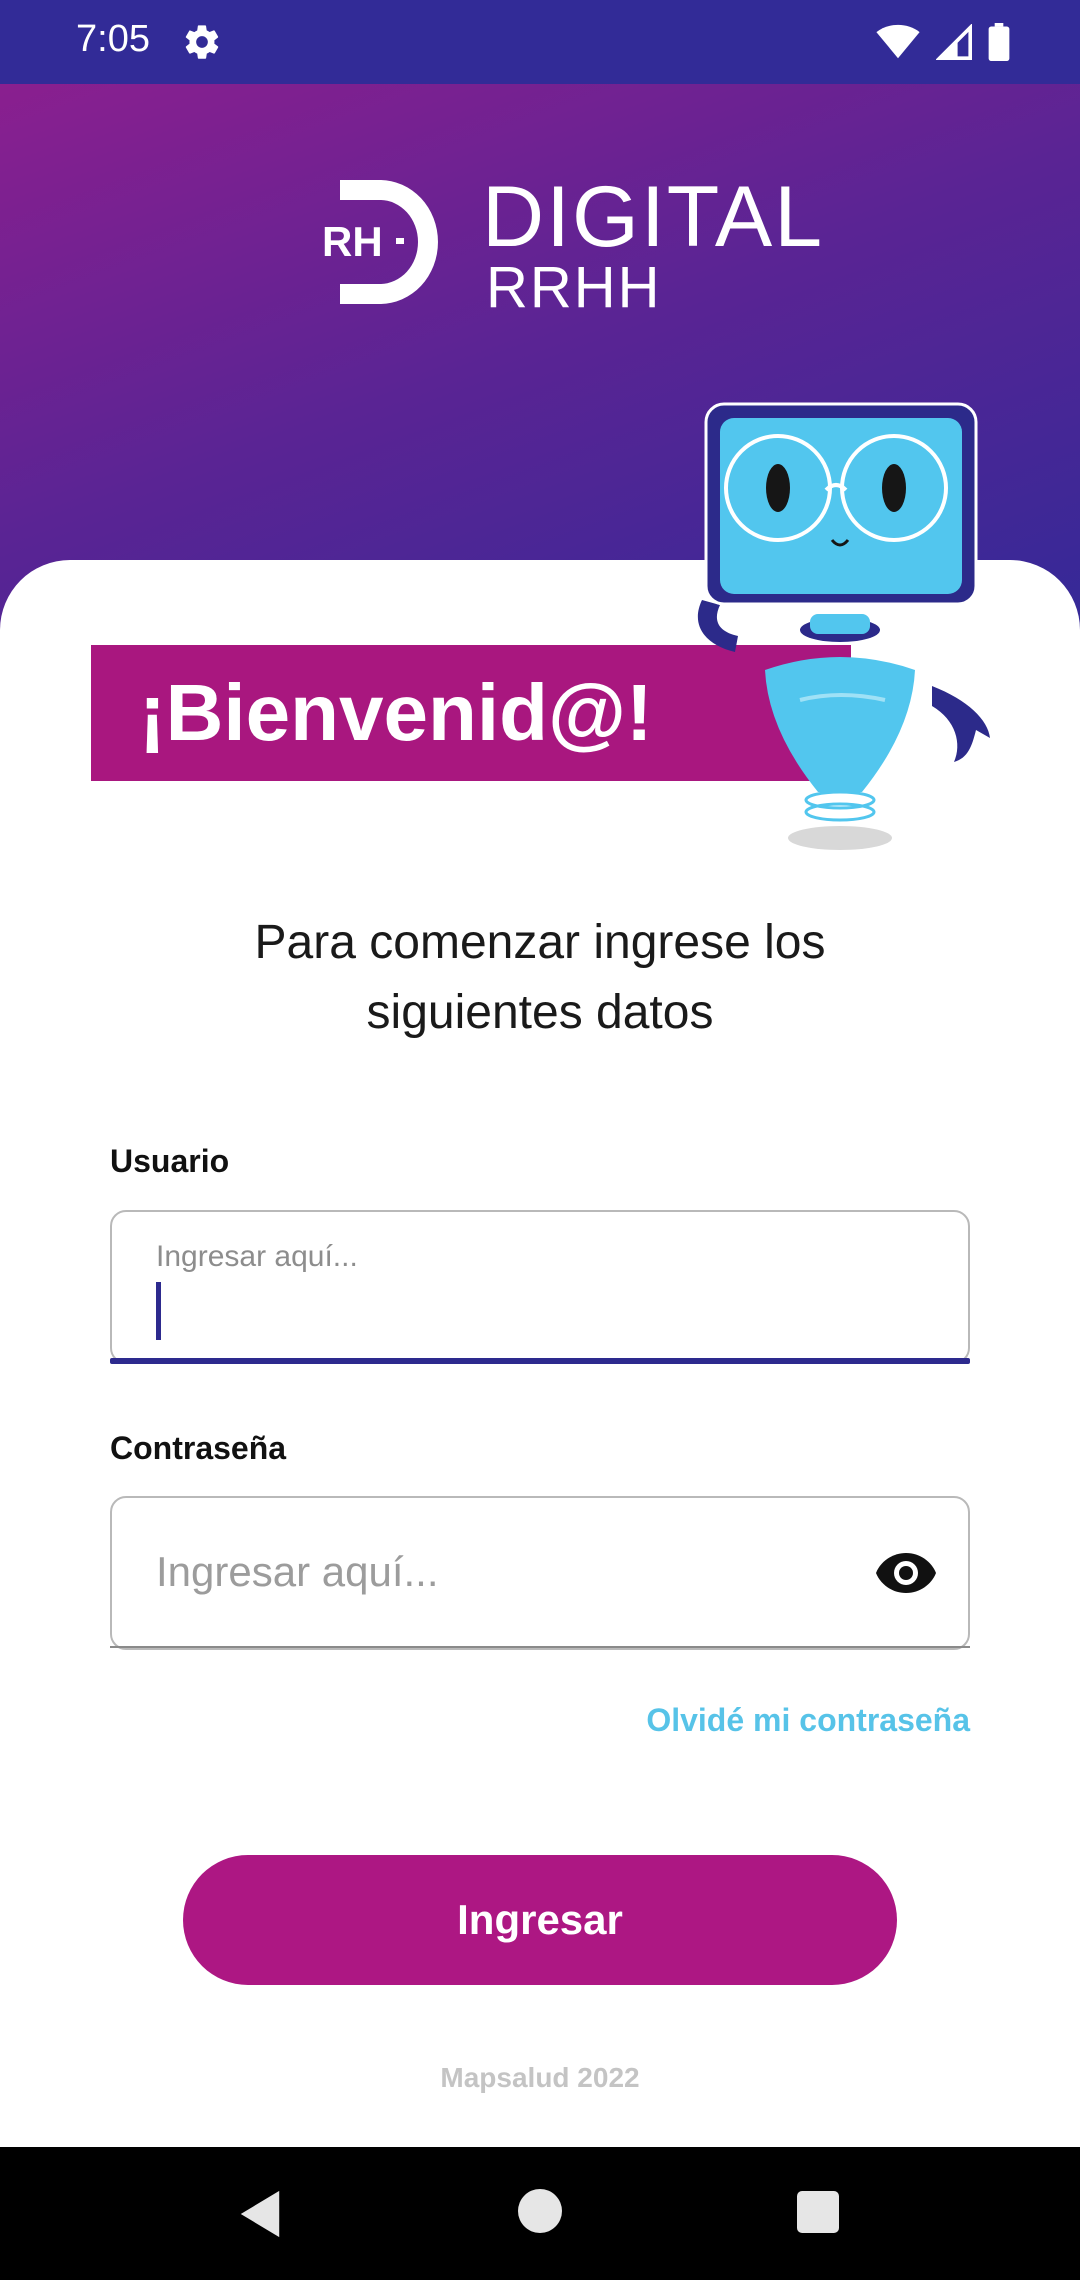  What do you see at coordinates (843, 626) in the screenshot?
I see `robot-mascot-illustration` at bounding box center [843, 626].